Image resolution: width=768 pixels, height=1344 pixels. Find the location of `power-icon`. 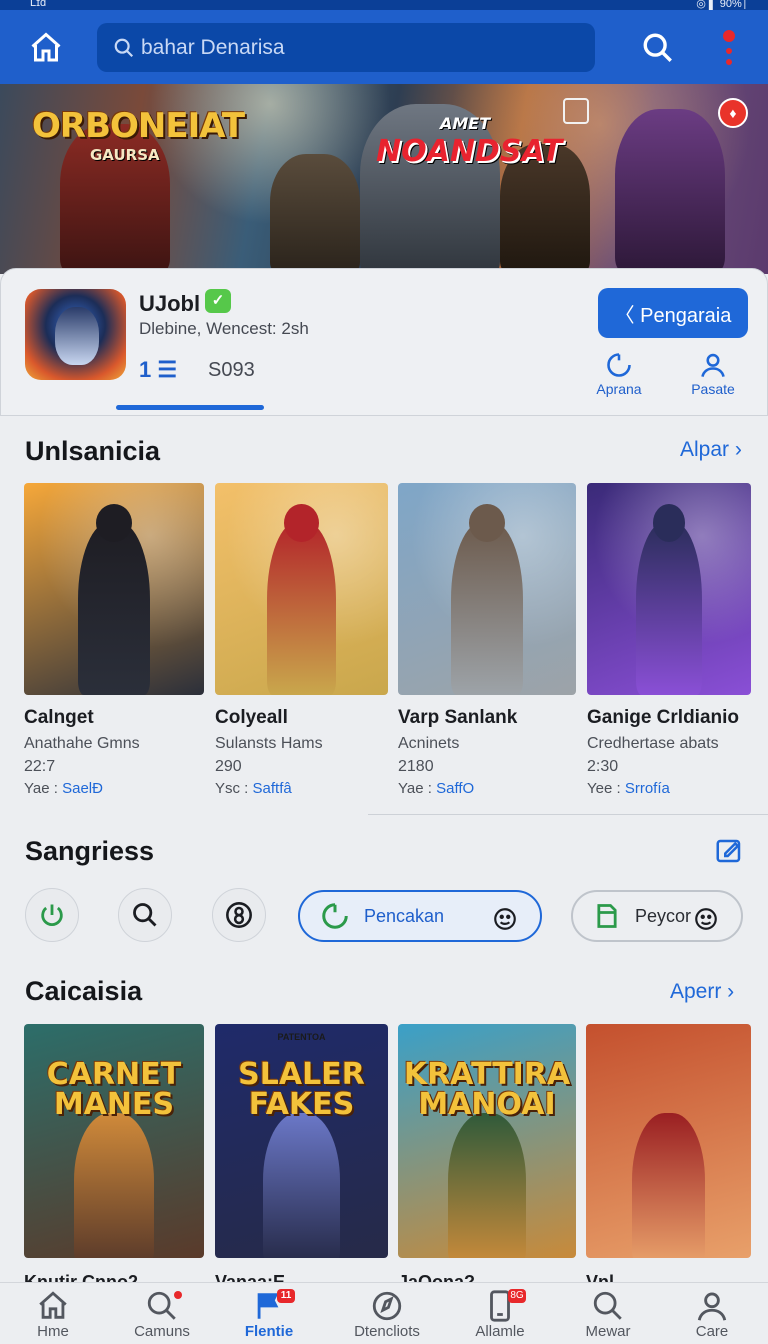

power-icon is located at coordinates (52, 915).